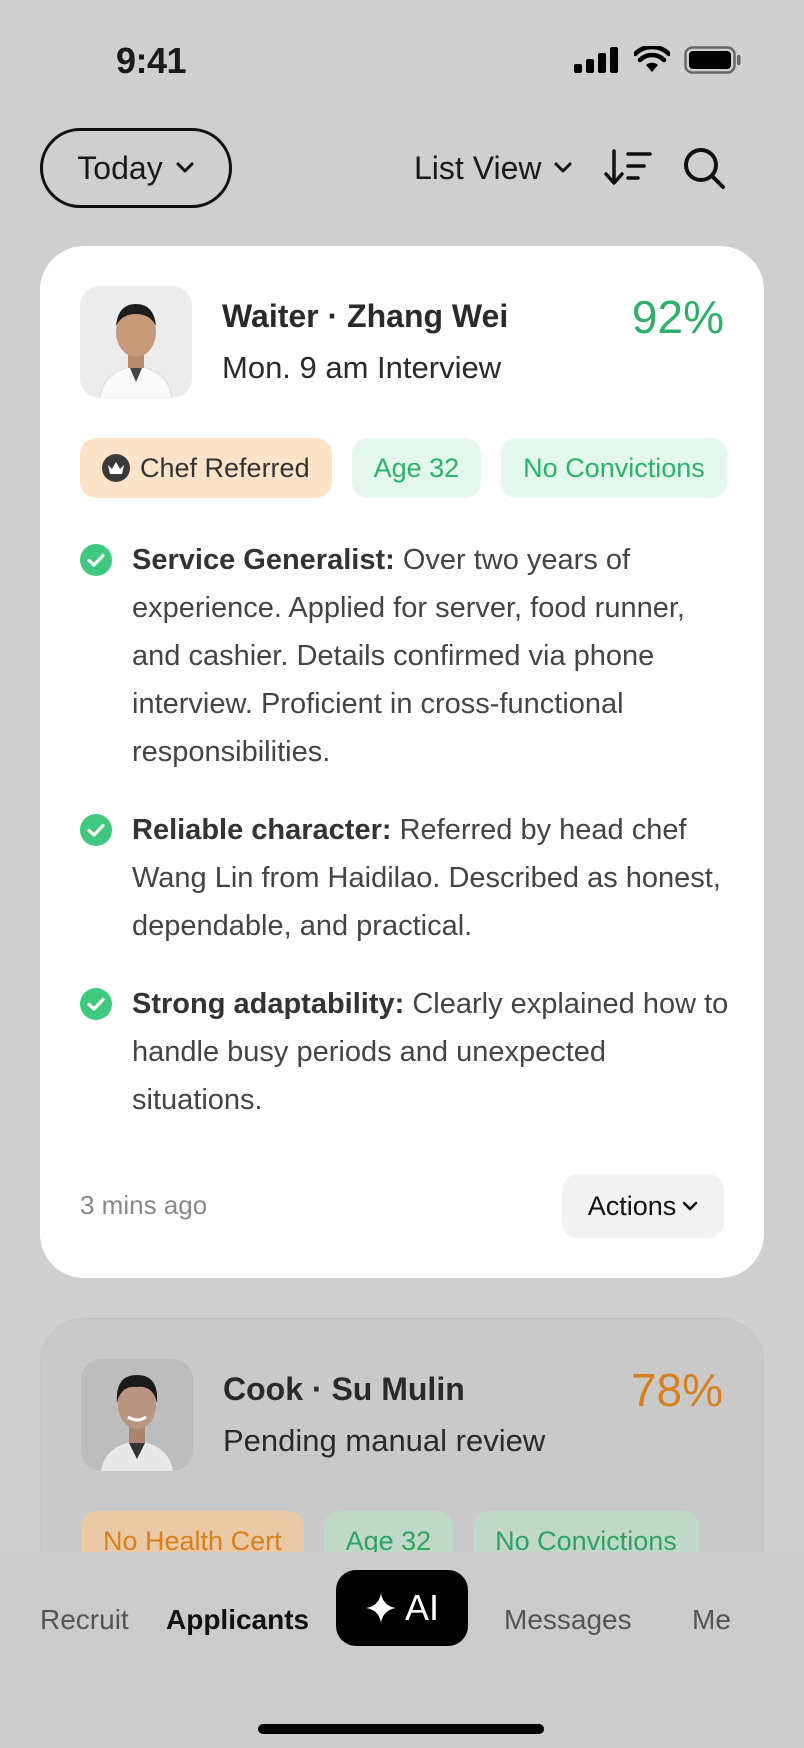  What do you see at coordinates (628, 168) in the screenshot?
I see `sort-icon` at bounding box center [628, 168].